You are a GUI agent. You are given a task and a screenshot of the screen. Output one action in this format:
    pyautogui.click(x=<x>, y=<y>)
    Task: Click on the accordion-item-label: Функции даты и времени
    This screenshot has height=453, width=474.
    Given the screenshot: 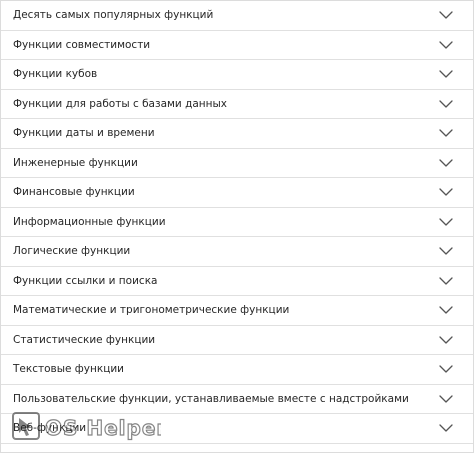 What is the action you would take?
    pyautogui.click(x=84, y=133)
    